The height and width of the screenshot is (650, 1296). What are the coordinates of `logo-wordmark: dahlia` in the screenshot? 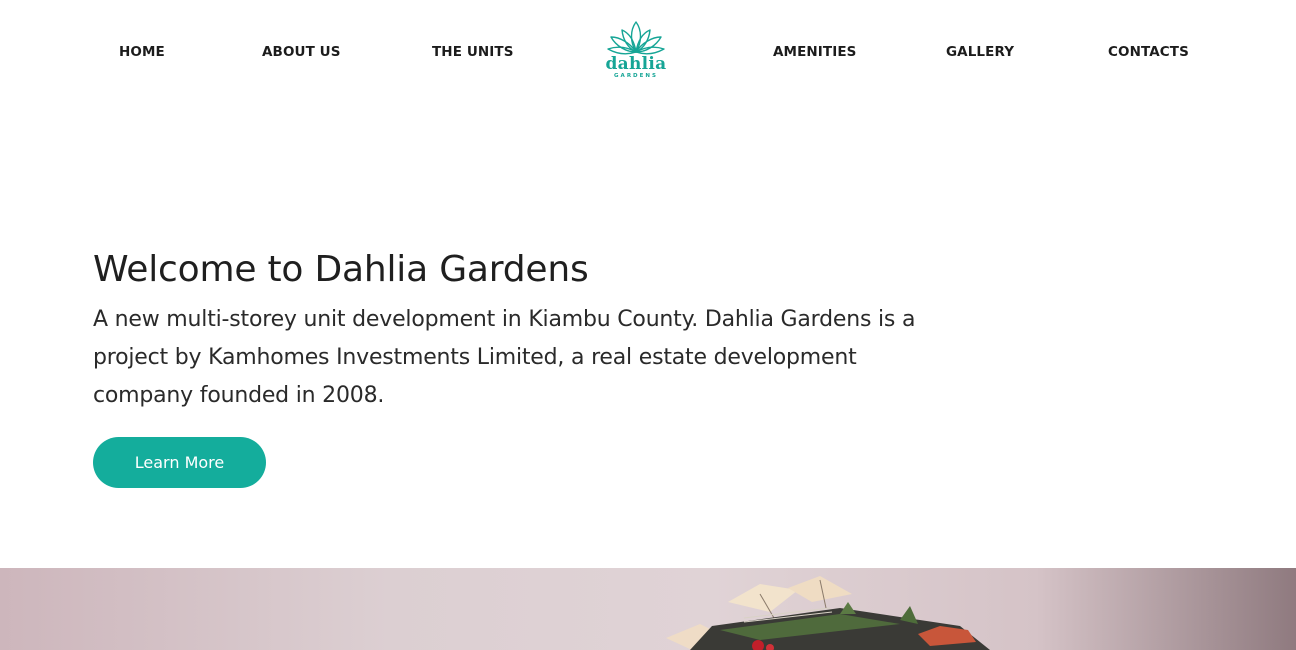 It's located at (636, 64).